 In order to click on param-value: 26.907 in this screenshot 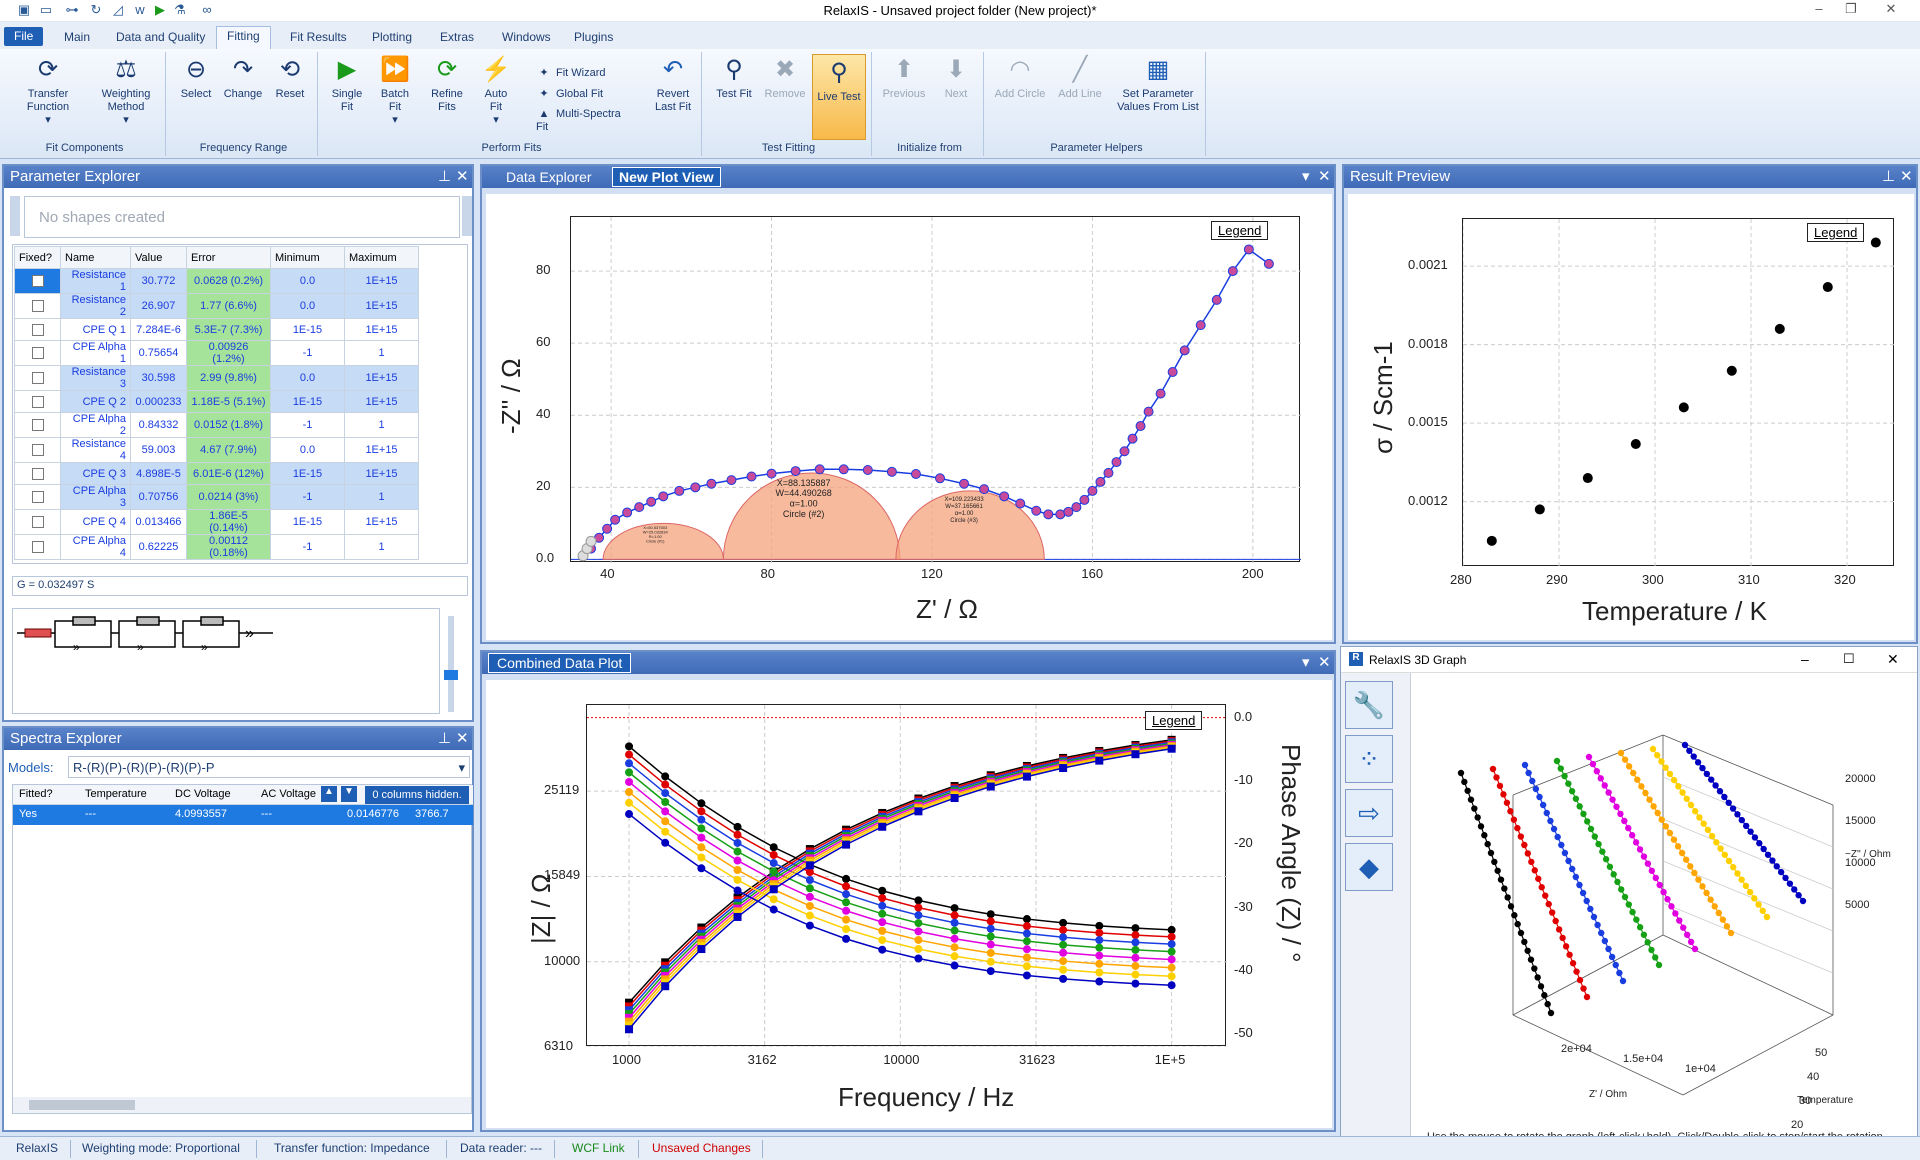, I will do `click(158, 306)`.